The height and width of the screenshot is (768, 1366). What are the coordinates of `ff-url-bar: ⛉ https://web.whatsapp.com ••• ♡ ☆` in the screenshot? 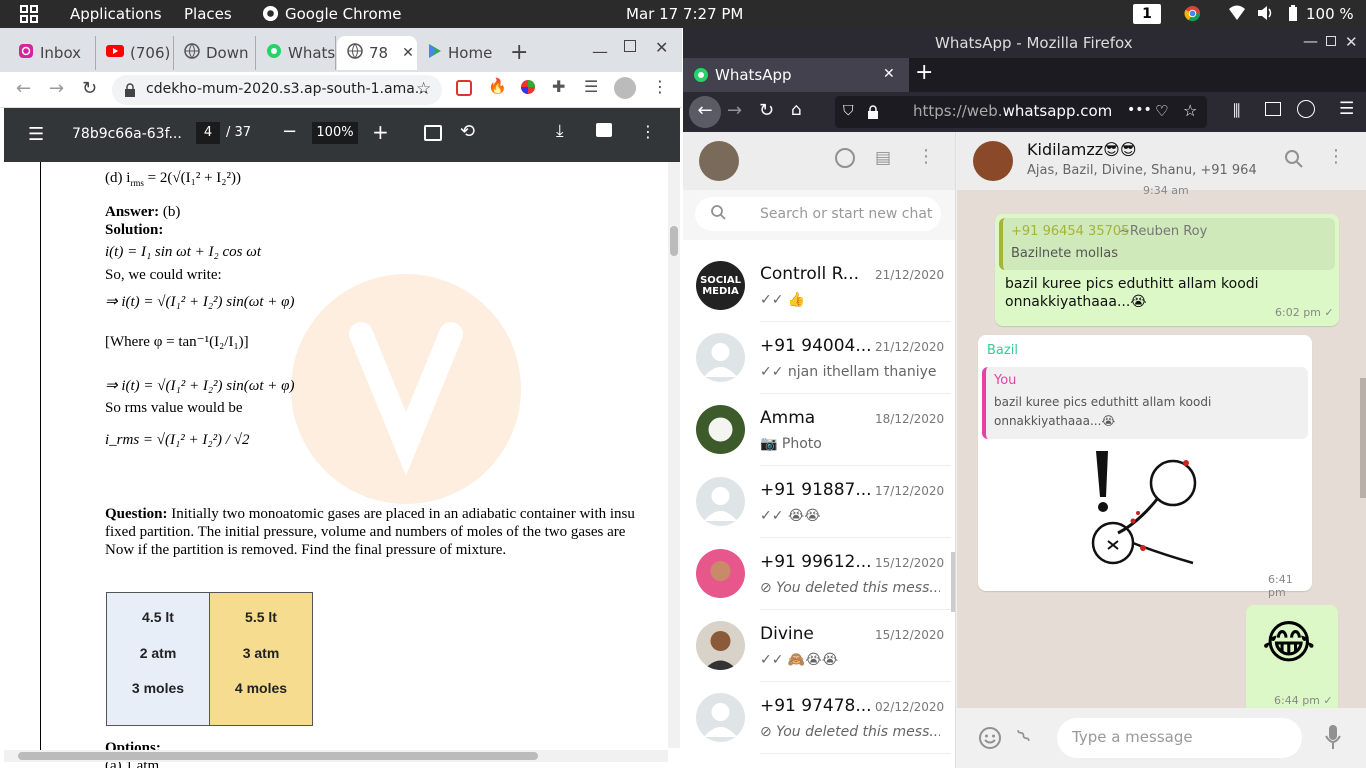 It's located at (1021, 112).